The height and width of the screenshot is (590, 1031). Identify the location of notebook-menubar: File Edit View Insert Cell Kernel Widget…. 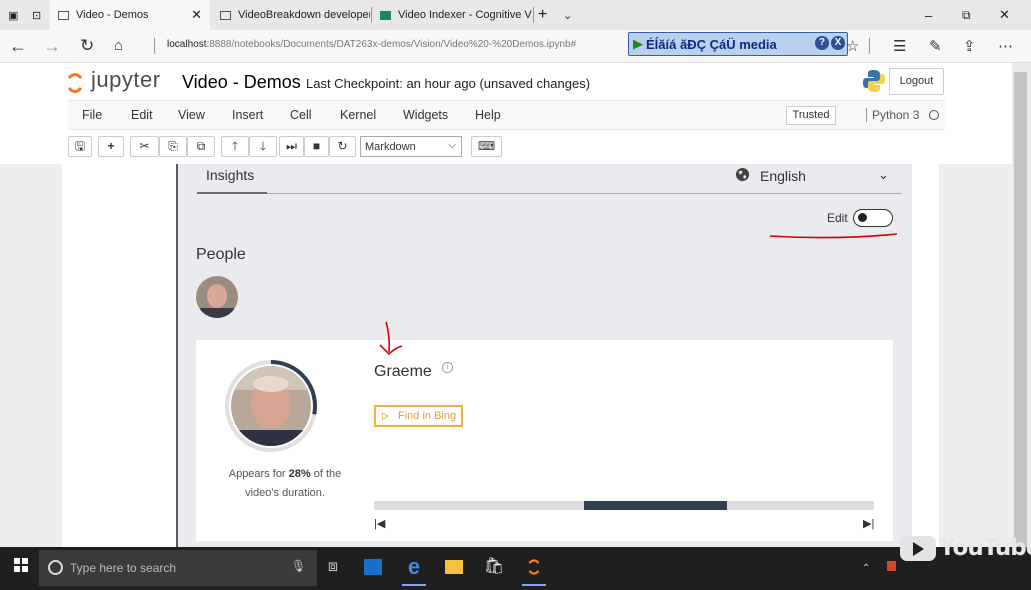
(506, 115).